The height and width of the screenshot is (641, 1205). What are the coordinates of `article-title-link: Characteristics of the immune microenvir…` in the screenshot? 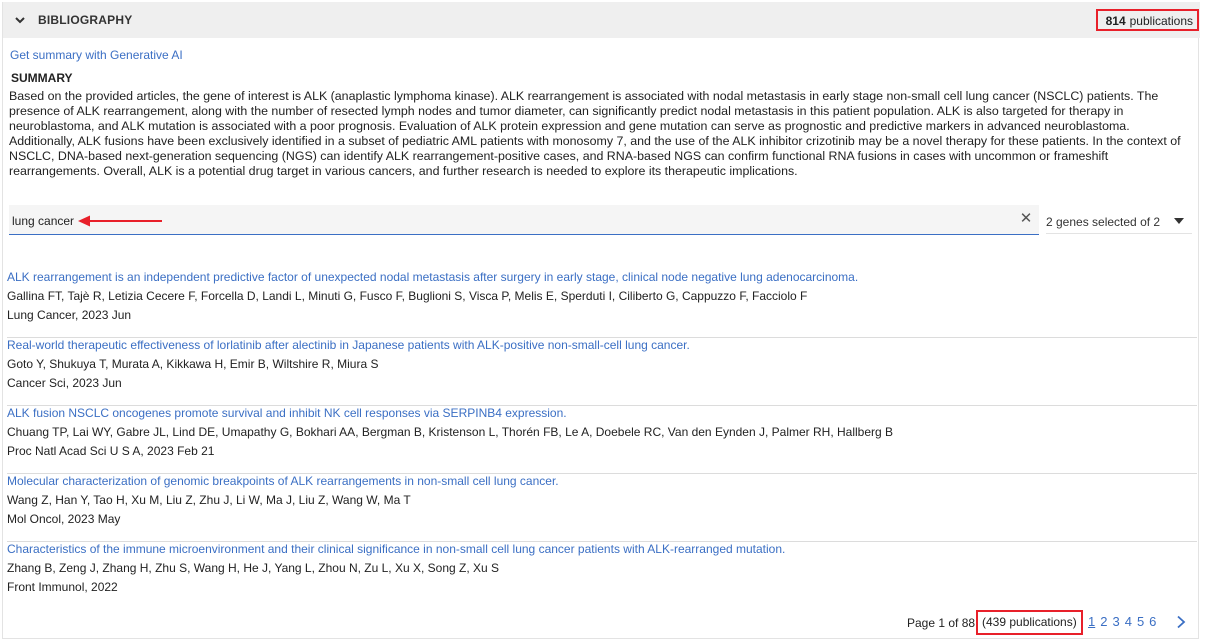 It's located at (396, 549).